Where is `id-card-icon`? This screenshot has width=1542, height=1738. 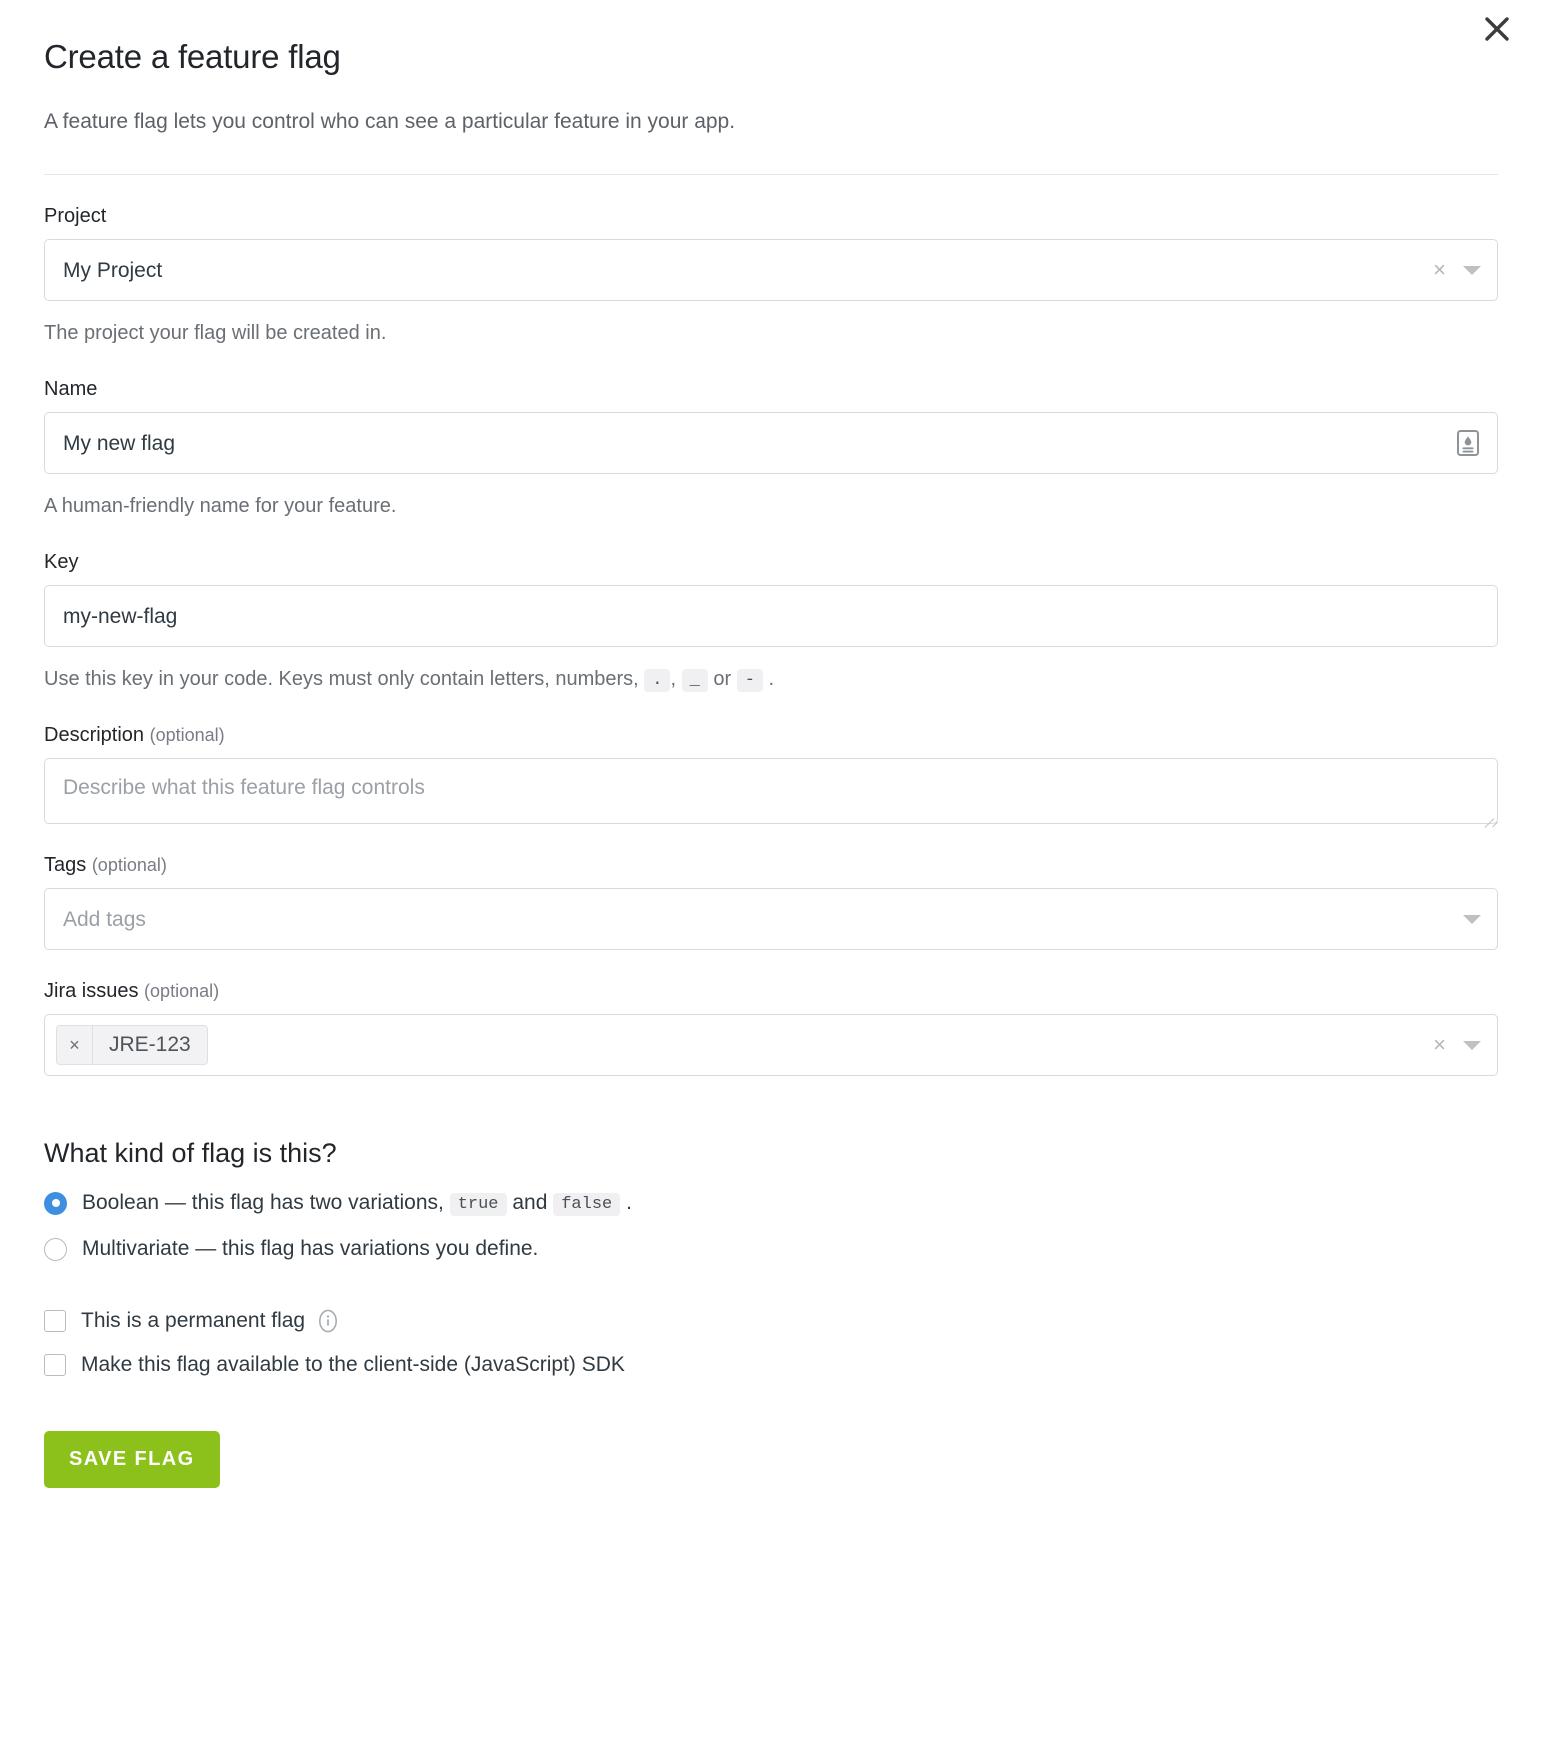
id-card-icon is located at coordinates (1468, 443).